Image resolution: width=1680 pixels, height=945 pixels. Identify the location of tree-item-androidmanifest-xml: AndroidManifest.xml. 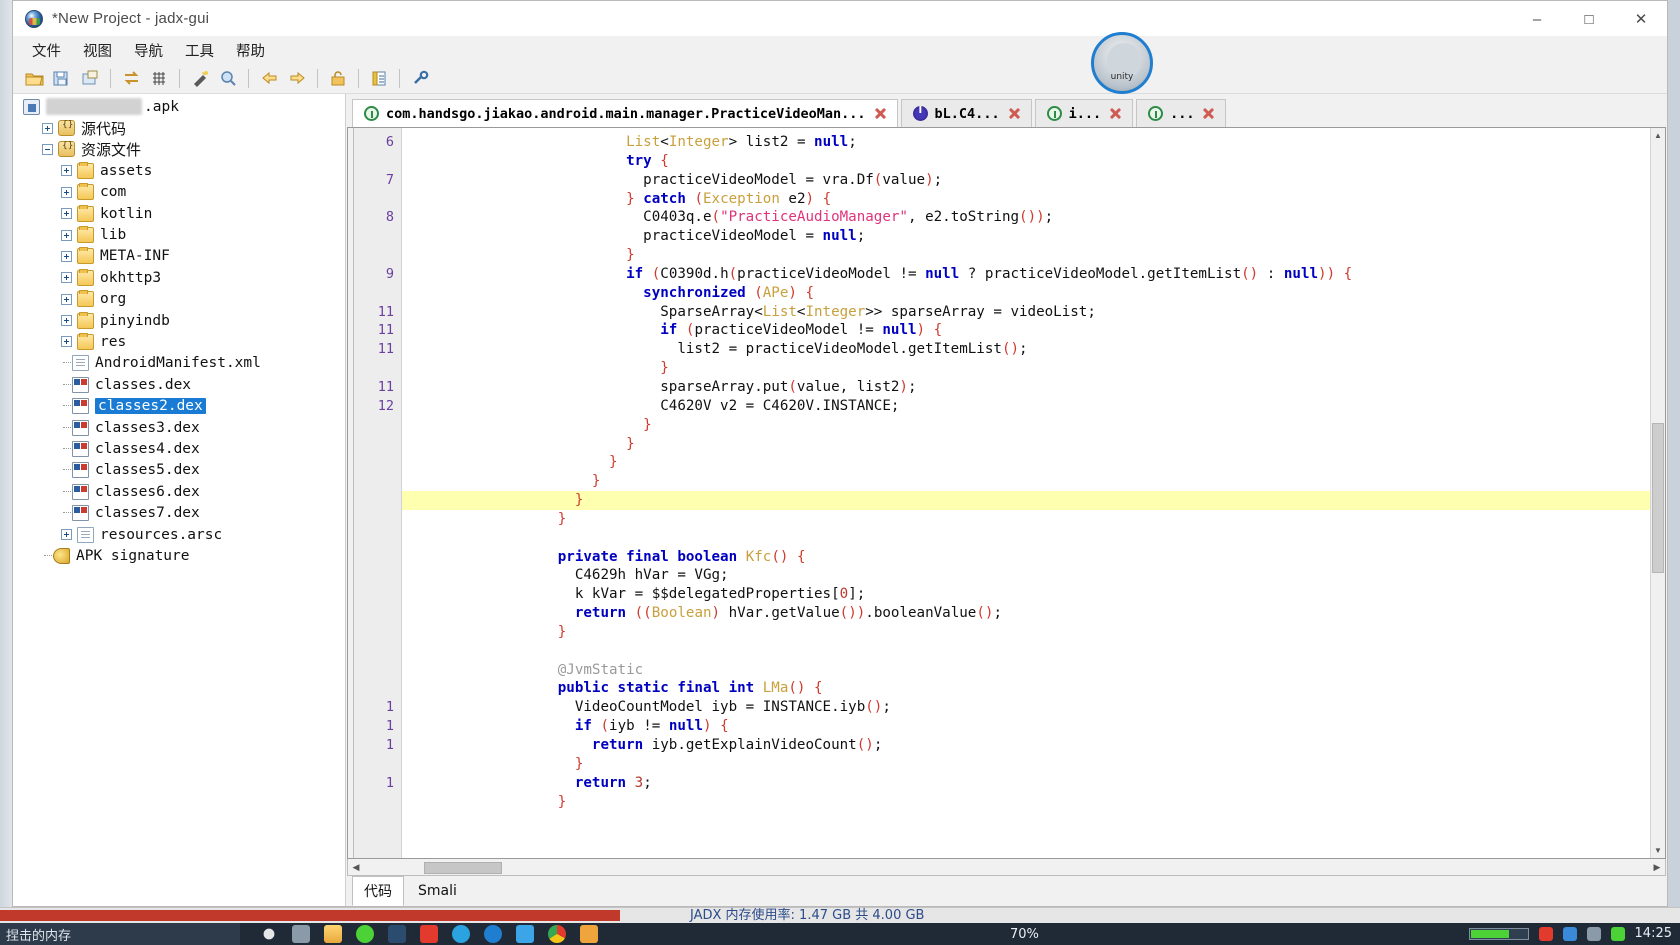
(179, 363).